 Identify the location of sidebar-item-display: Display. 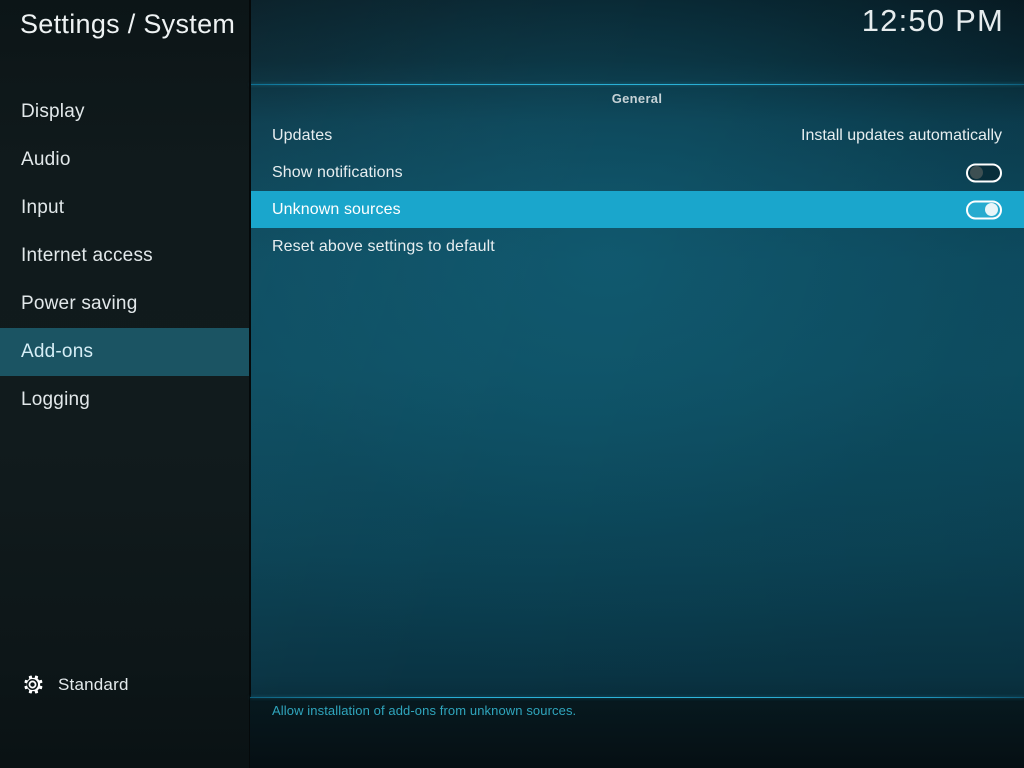
(125, 112).